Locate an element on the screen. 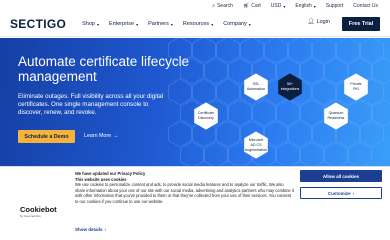 Image resolution: width=390 pixels, height=240 pixels. sectigo-logo: SECTIGO is located at coordinates (38, 24).